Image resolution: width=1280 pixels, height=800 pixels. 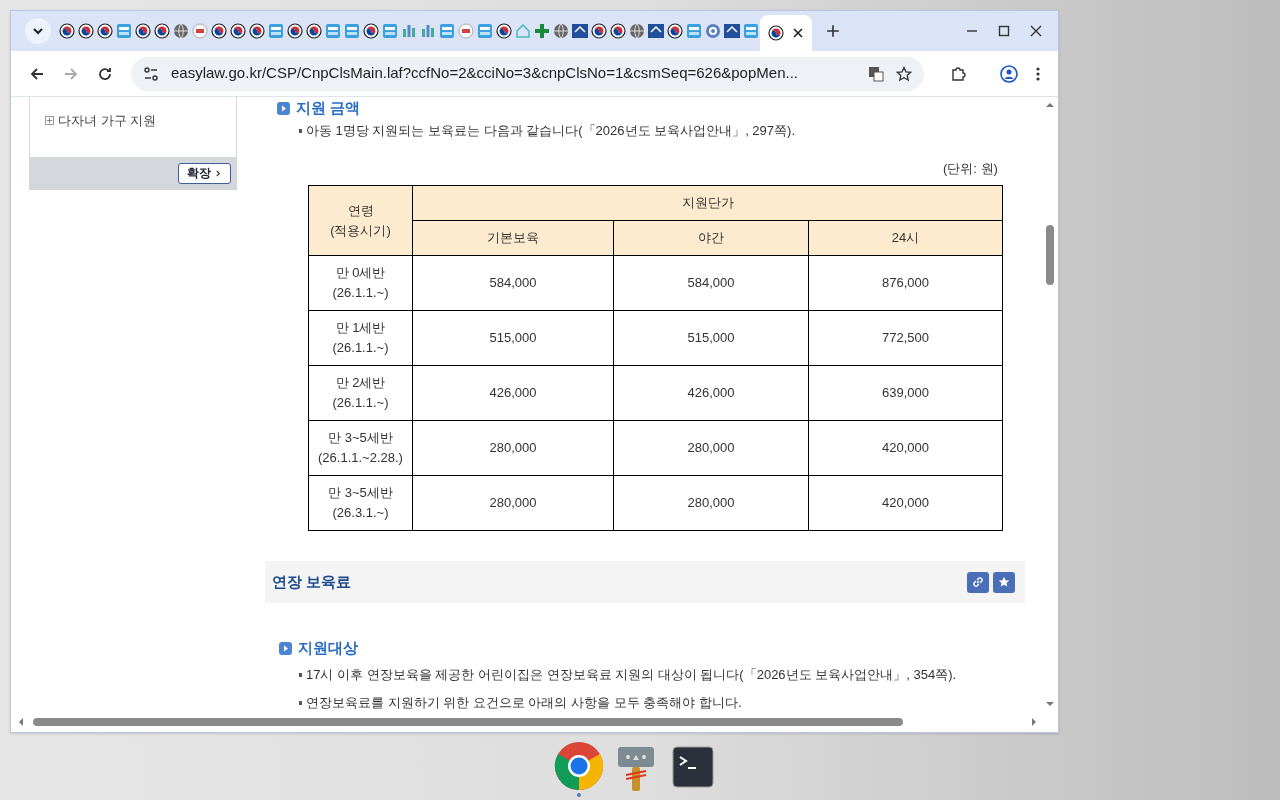 What do you see at coordinates (522, 31) in the screenshot?
I see `house-outline-icon` at bounding box center [522, 31].